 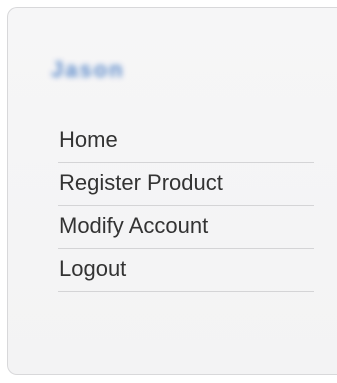 I want to click on menu-item-register-product: Register Product, so click(x=186, y=184).